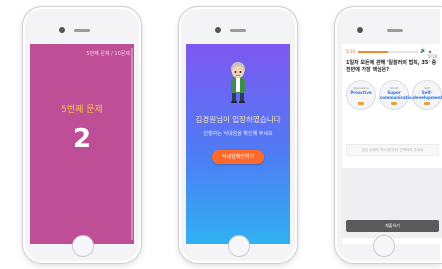 This screenshot has width=442, height=269. What do you see at coordinates (108, 54) in the screenshot?
I see `question-counter: 5번째 문제 / 10문제` at bounding box center [108, 54].